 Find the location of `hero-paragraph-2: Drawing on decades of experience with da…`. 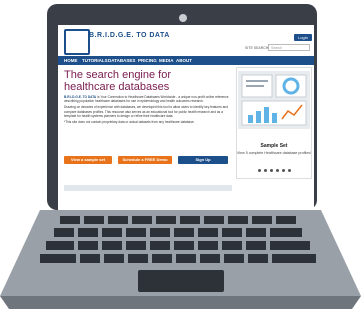

hero-paragraph-2: Drawing on decades of experience with da… is located at coordinates (146, 111).